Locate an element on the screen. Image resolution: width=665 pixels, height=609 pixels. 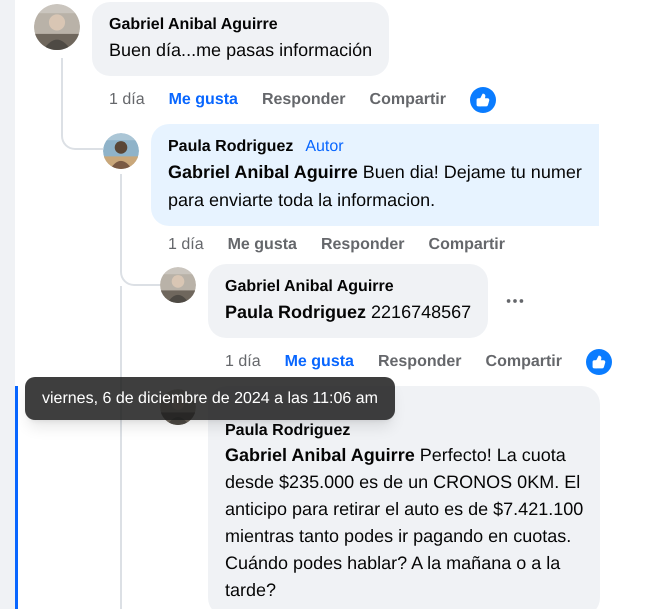
comment-text: tarde? is located at coordinates (250, 590).